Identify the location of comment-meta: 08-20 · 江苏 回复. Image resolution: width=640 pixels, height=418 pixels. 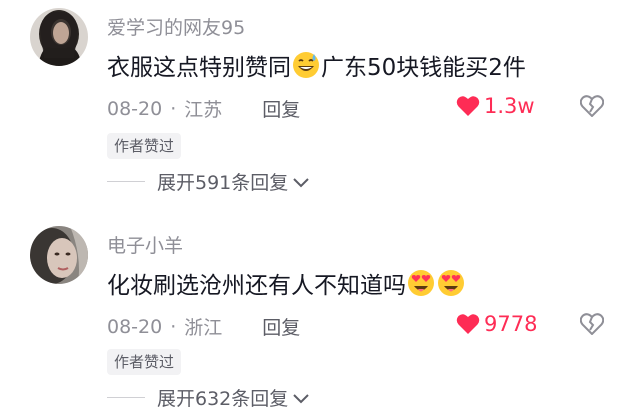
(203, 108).